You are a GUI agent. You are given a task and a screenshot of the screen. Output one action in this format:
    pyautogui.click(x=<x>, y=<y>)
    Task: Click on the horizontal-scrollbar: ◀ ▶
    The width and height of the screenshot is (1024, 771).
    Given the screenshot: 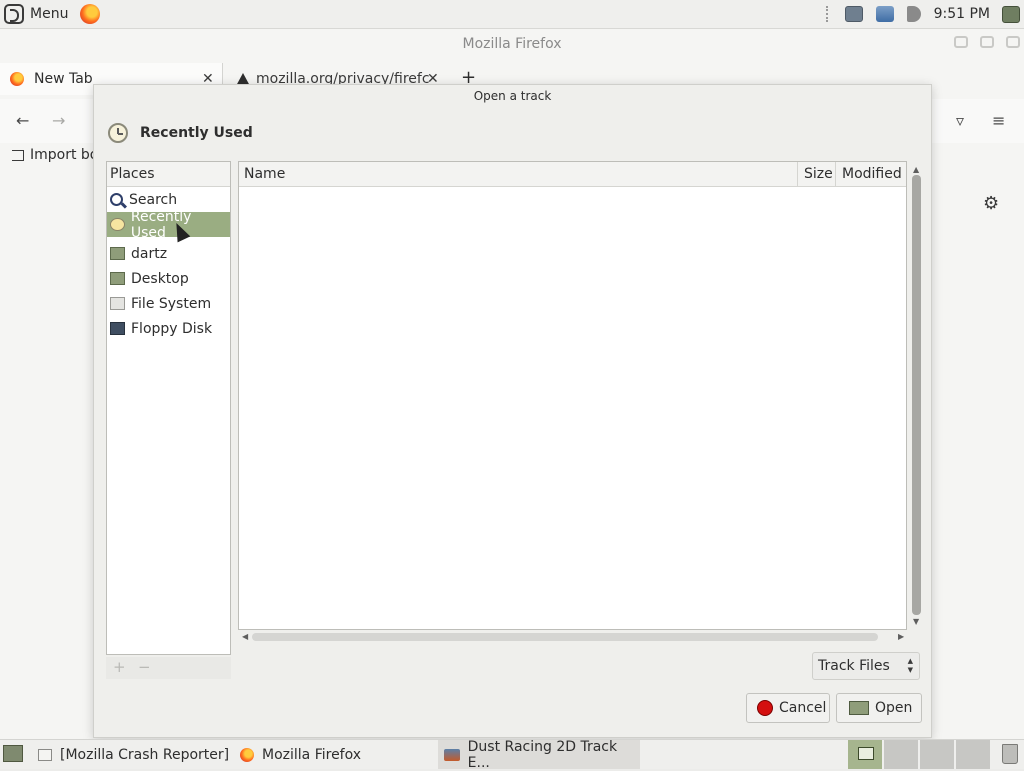 What is the action you would take?
    pyautogui.click(x=574, y=637)
    